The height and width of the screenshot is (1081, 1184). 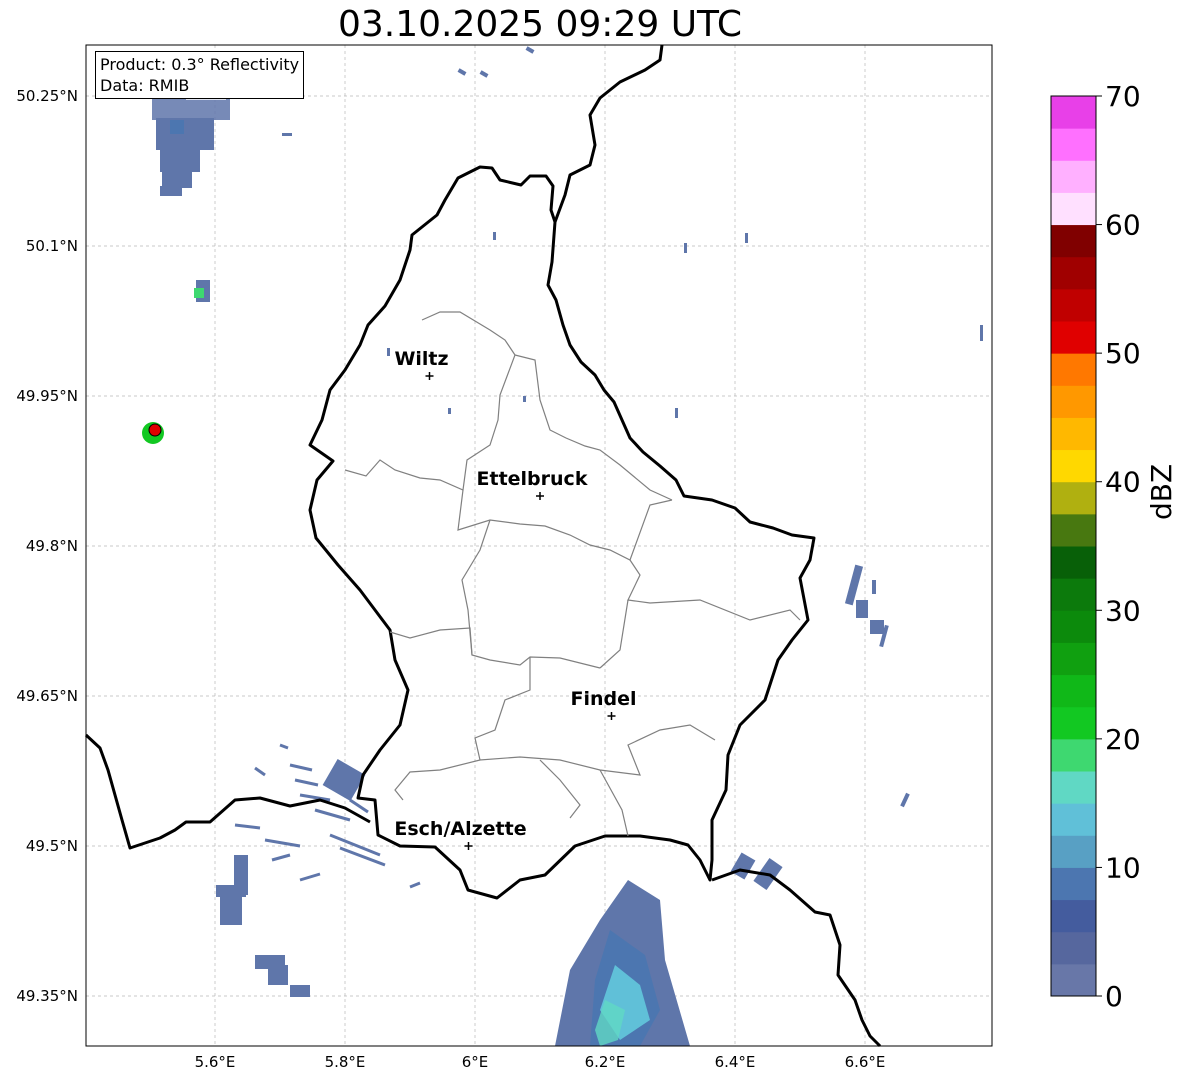 What do you see at coordinates (47, 396) in the screenshot?
I see `lat-tick-label: 49.95°N` at bounding box center [47, 396].